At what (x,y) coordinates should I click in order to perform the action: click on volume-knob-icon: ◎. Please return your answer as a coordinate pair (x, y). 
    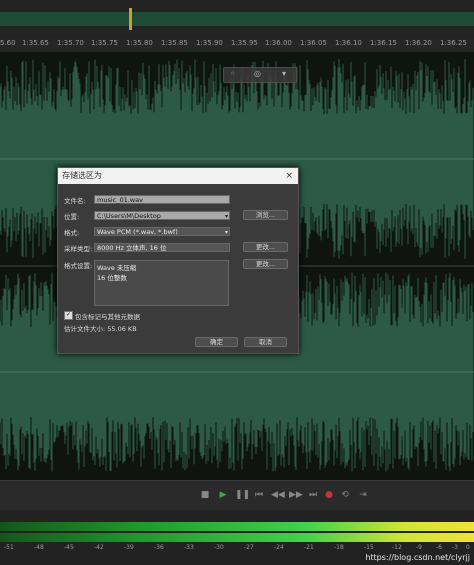
    Looking at the image, I should click on (257, 73).